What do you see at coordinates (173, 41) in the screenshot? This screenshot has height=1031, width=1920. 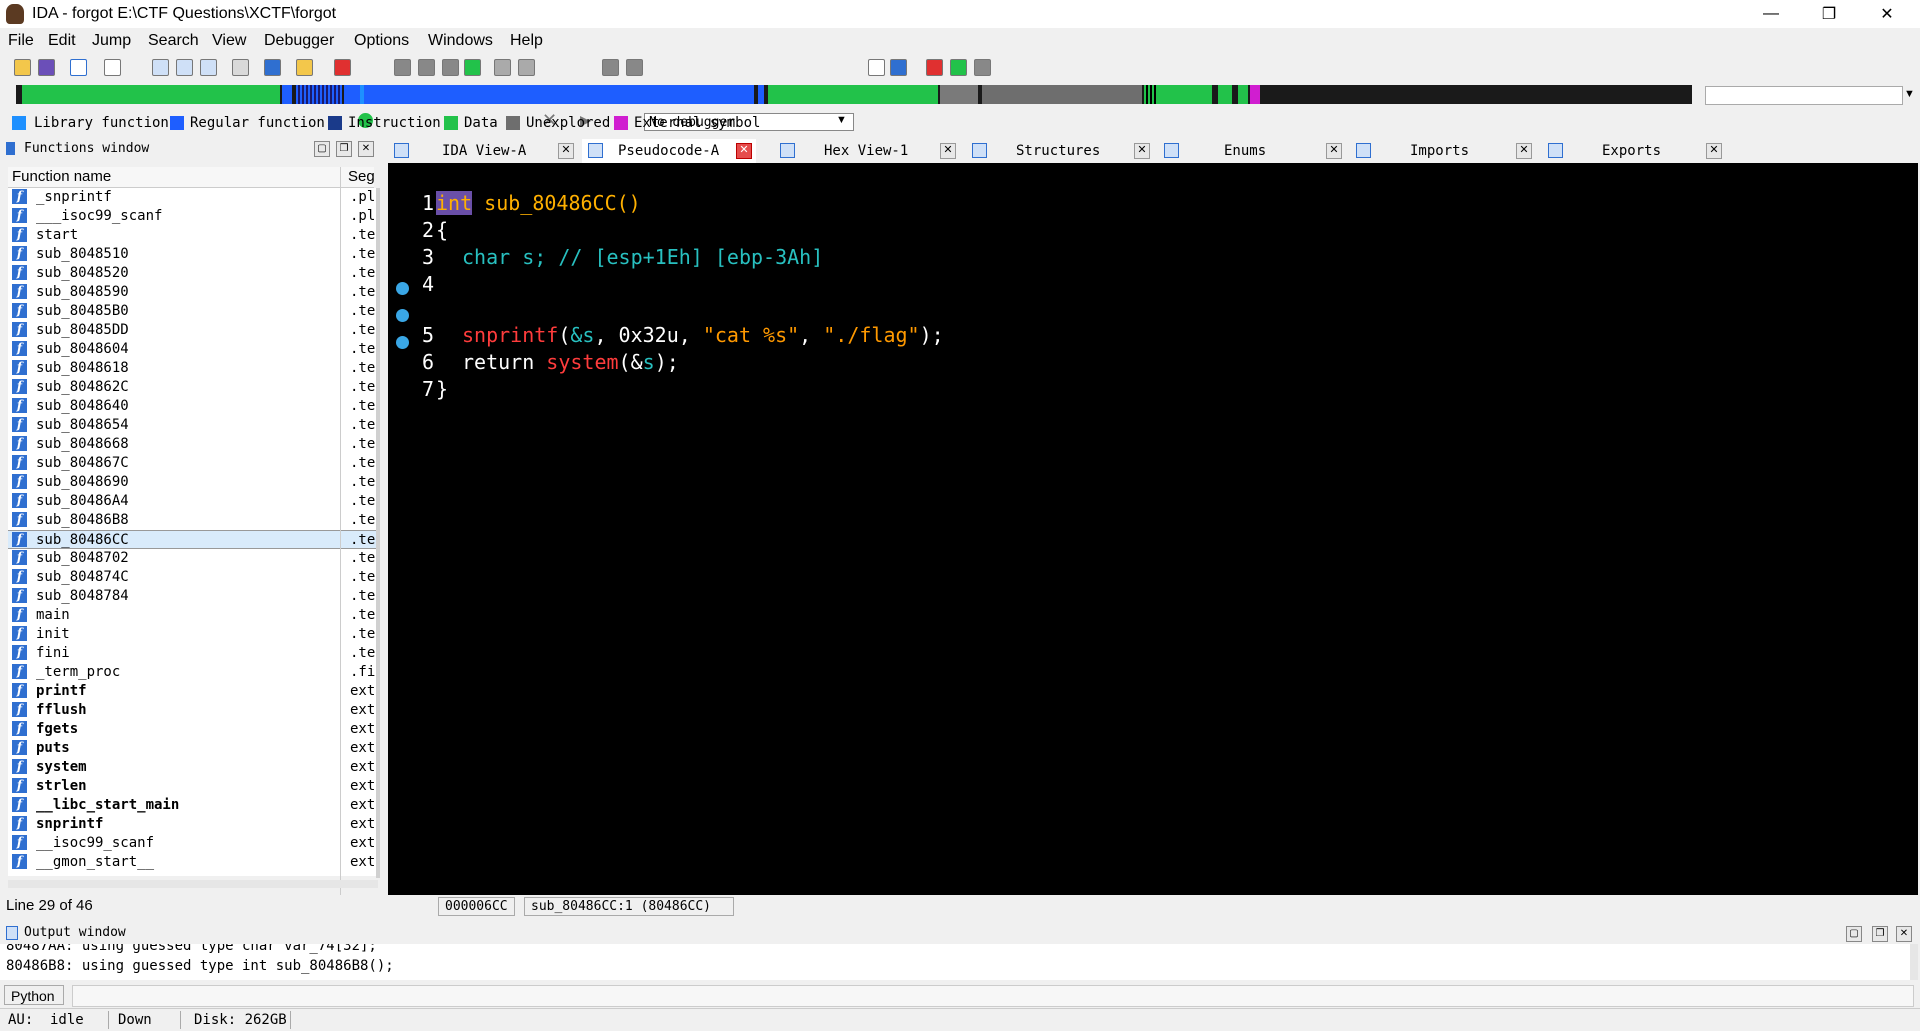 I see `menu-search: Search` at bounding box center [173, 41].